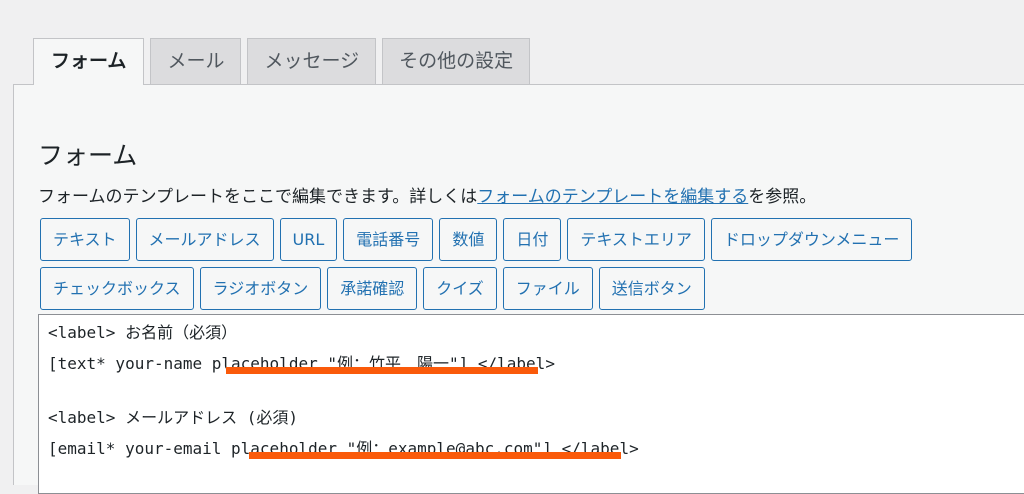 The height and width of the screenshot is (494, 1024). I want to click on tag-url-button: URL, so click(308, 239).